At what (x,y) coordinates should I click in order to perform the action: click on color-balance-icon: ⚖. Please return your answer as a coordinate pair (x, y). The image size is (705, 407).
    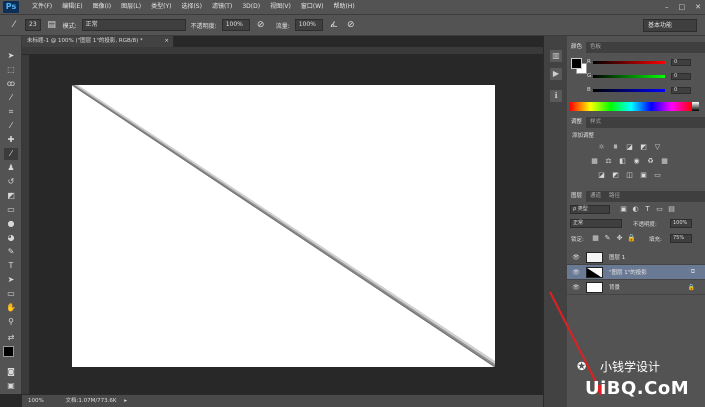
    Looking at the image, I should click on (608, 161).